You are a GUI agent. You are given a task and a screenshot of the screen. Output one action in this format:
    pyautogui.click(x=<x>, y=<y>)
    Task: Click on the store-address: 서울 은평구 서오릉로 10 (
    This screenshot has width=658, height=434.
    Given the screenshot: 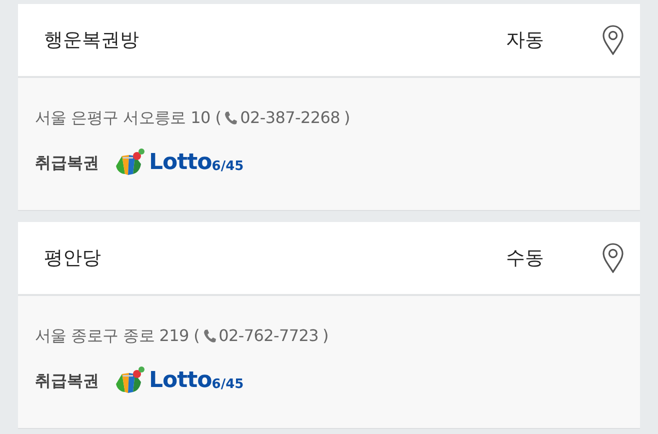 What is the action you would take?
    pyautogui.click(x=128, y=118)
    